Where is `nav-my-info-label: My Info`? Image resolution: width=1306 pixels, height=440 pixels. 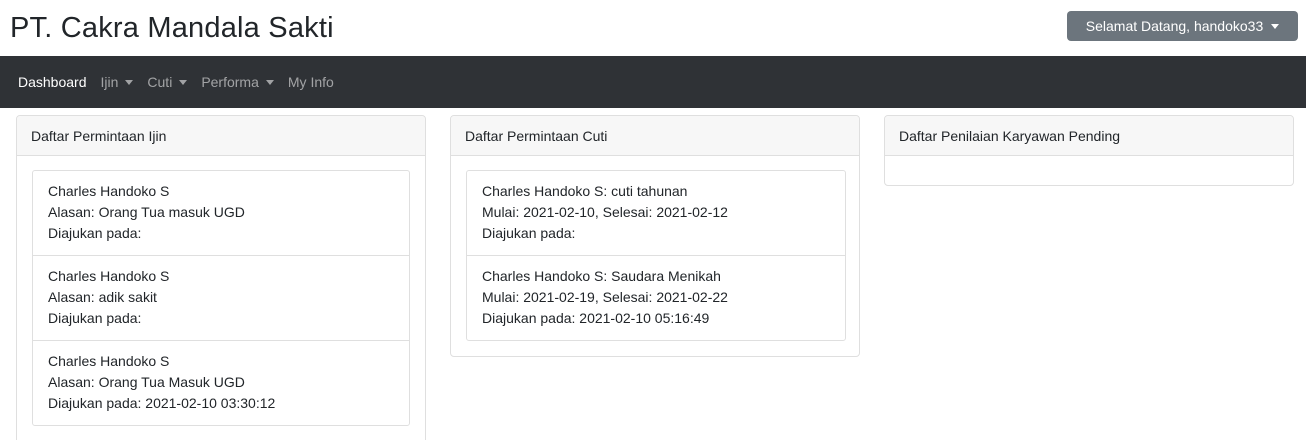
nav-my-info-label: My Info is located at coordinates (310, 82).